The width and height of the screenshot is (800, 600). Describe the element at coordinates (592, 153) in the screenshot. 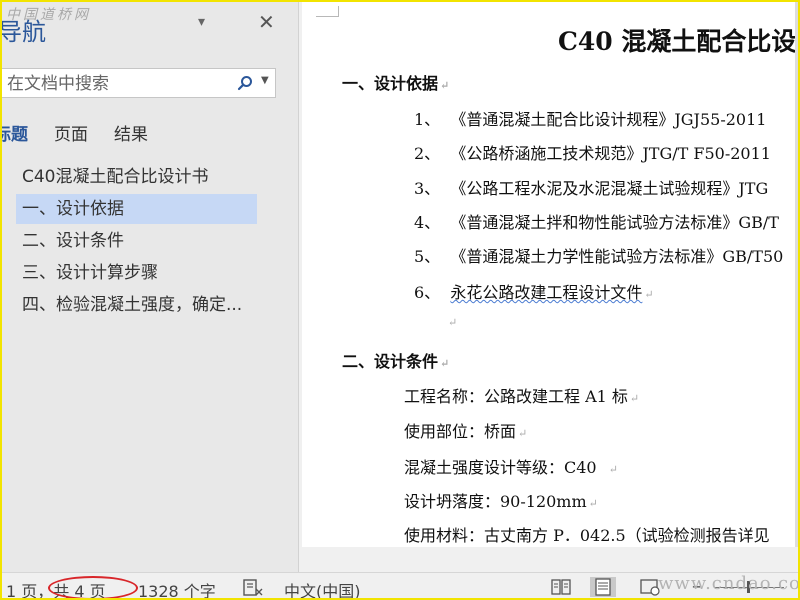

I see `list-item: 2、 《公路桥涵施工技术规范》JTG/T F50-2011` at that location.